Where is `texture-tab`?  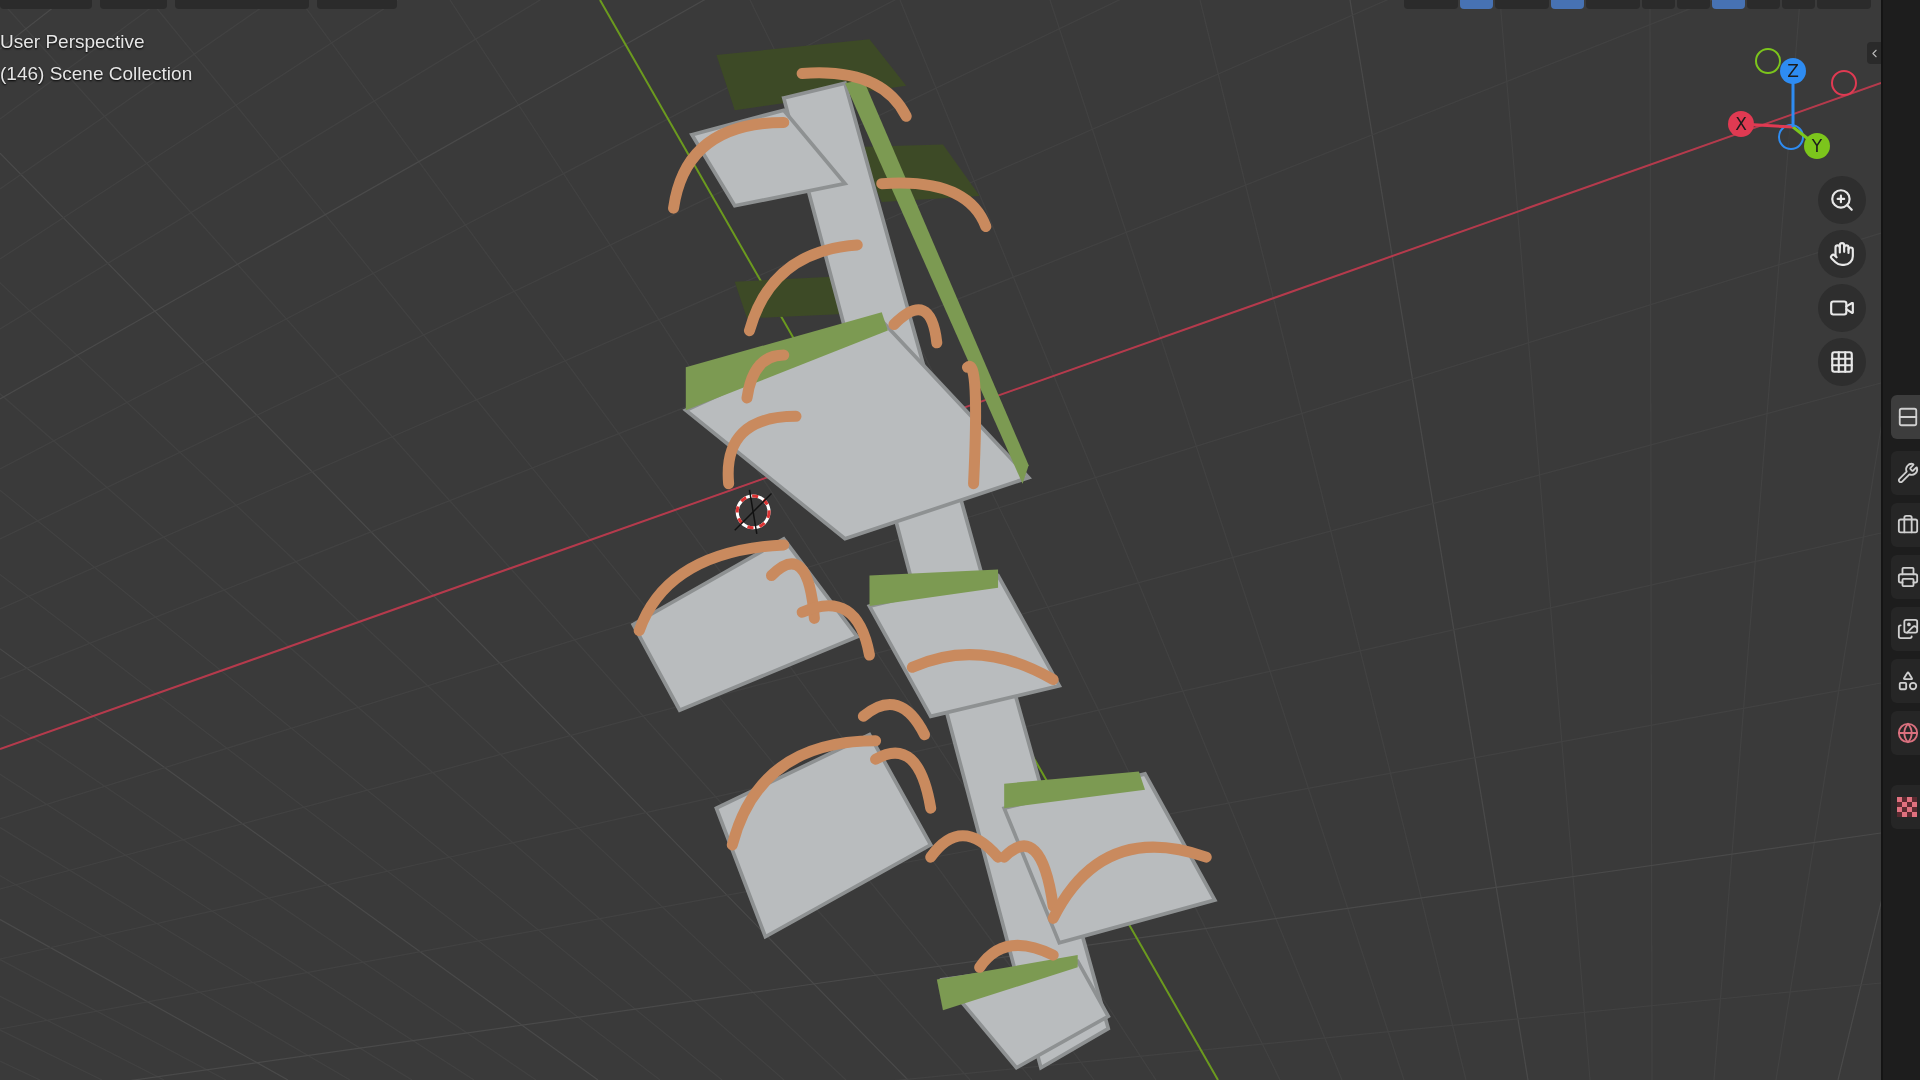
texture-tab is located at coordinates (1905, 807).